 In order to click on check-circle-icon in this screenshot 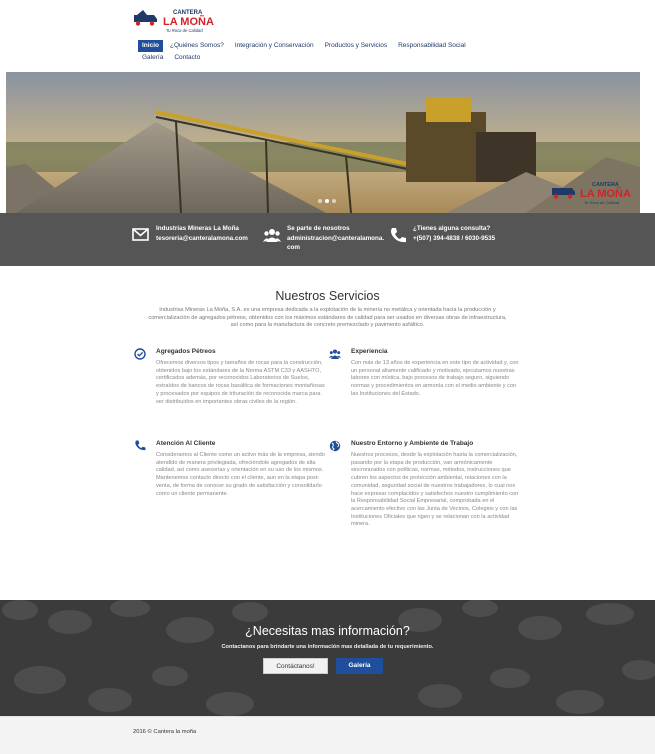, I will do `click(140, 354)`.